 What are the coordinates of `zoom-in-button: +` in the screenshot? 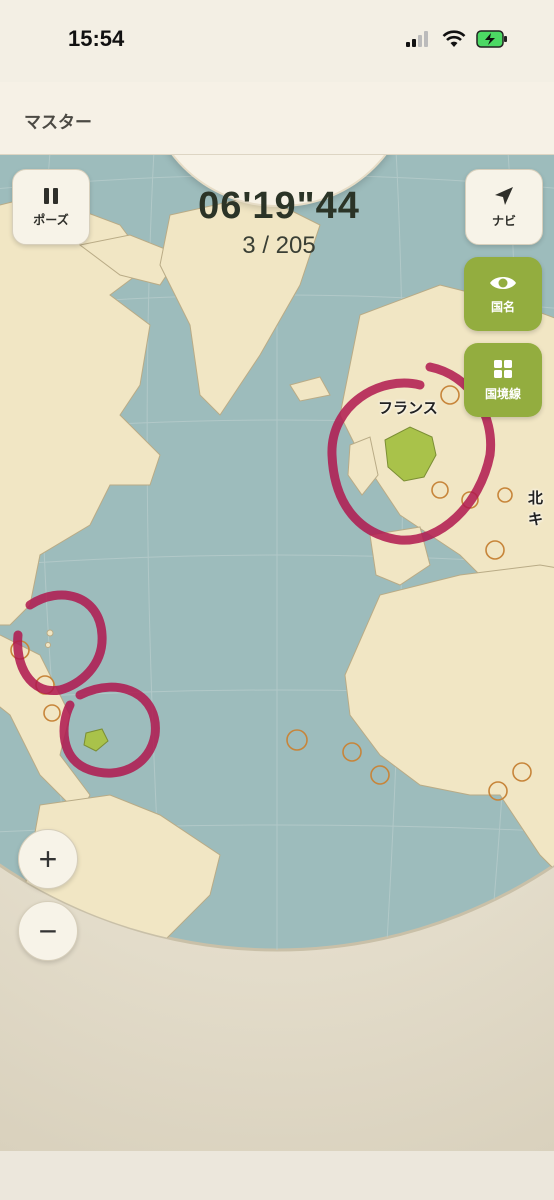 It's located at (48, 859).